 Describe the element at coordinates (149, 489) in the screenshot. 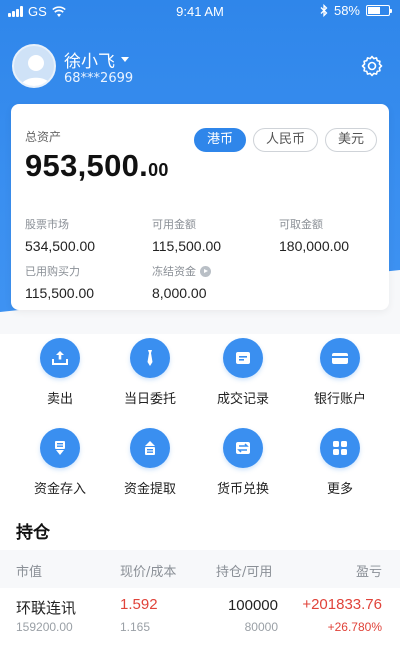

I see `action-label: 资金提取` at that location.